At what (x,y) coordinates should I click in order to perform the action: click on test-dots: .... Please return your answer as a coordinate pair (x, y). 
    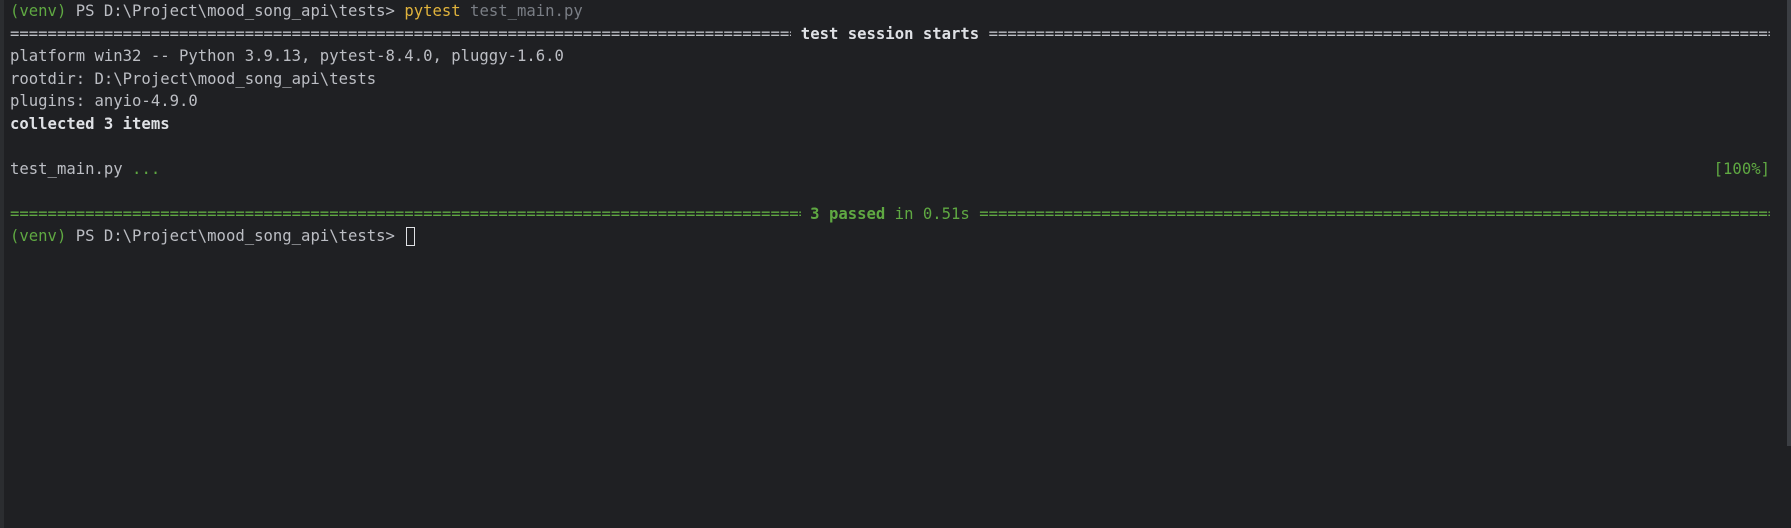
    Looking at the image, I should click on (141, 168).